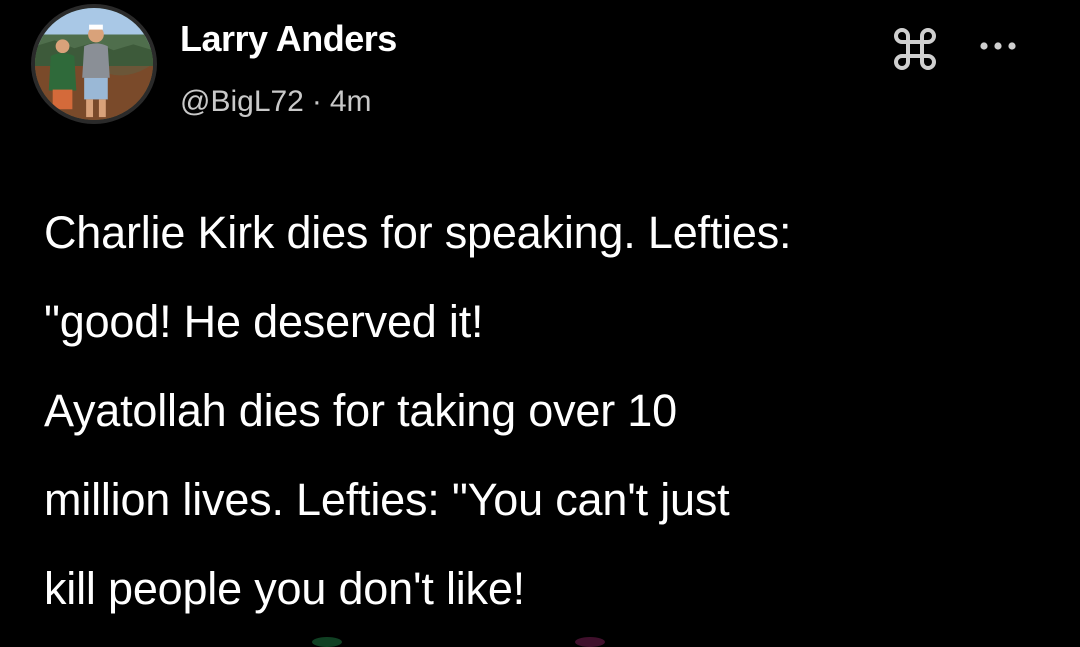  Describe the element at coordinates (998, 46) in the screenshot. I see `more-horizontal-icon` at that location.